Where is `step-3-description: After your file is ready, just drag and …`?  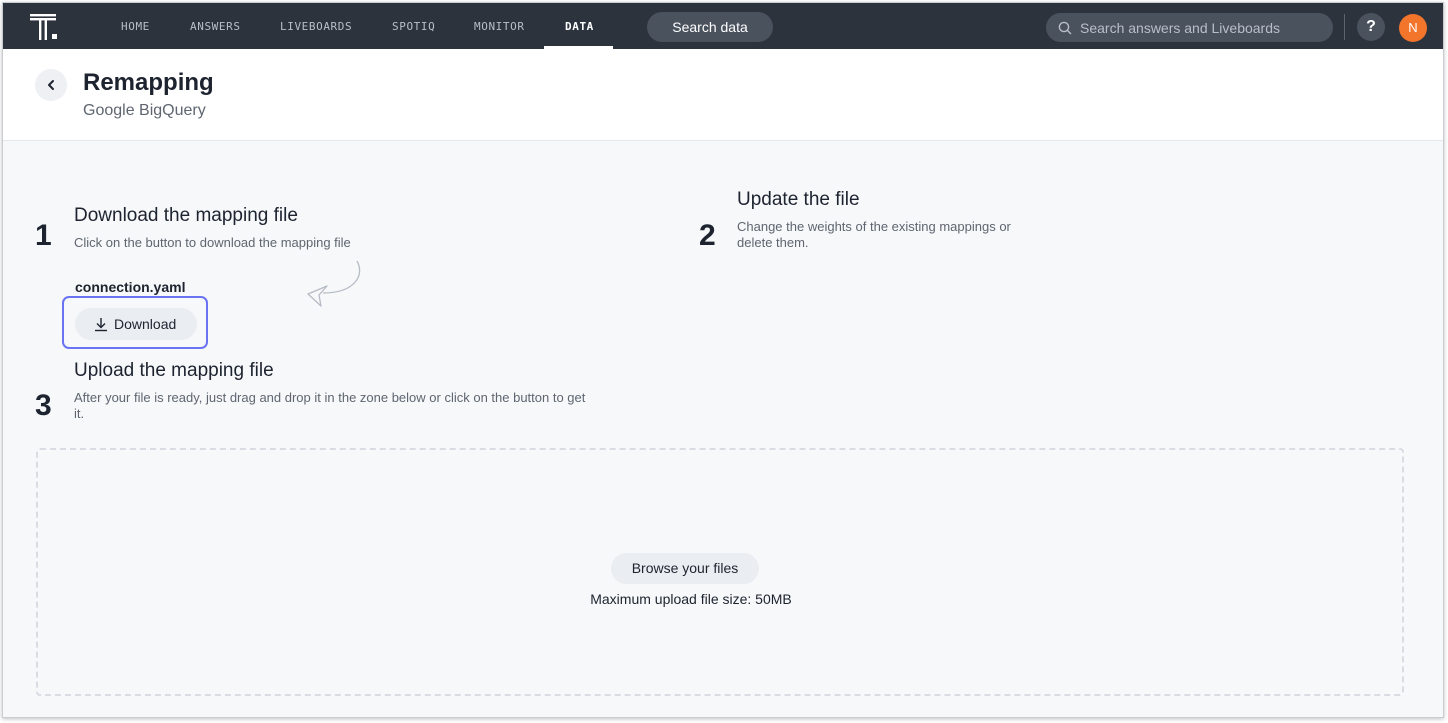
step-3-description: After your file is ready, just drag and … is located at coordinates (330, 405).